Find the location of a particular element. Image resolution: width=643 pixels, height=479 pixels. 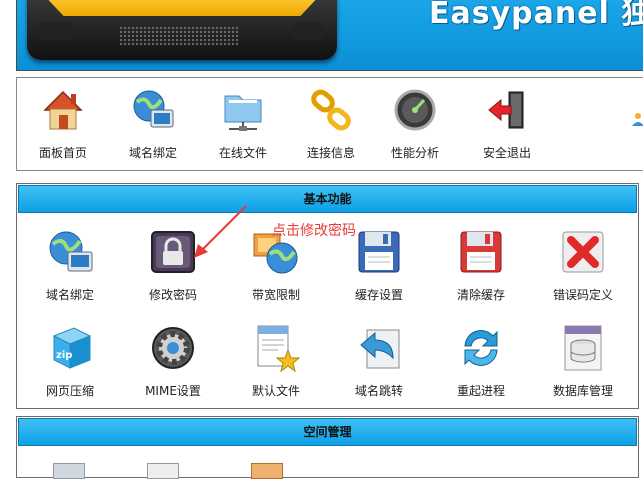

toolbar-connection-info: 连接信息 is located at coordinates (331, 123).